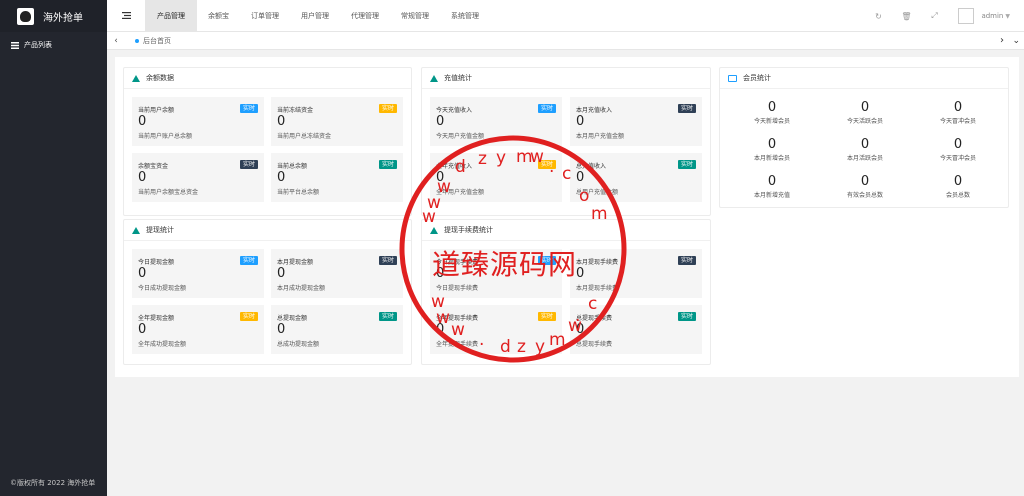 The width and height of the screenshot is (1024, 496). What do you see at coordinates (53, 45) in the screenshot?
I see `sidebar-item-product-list: 产品列表` at bounding box center [53, 45].